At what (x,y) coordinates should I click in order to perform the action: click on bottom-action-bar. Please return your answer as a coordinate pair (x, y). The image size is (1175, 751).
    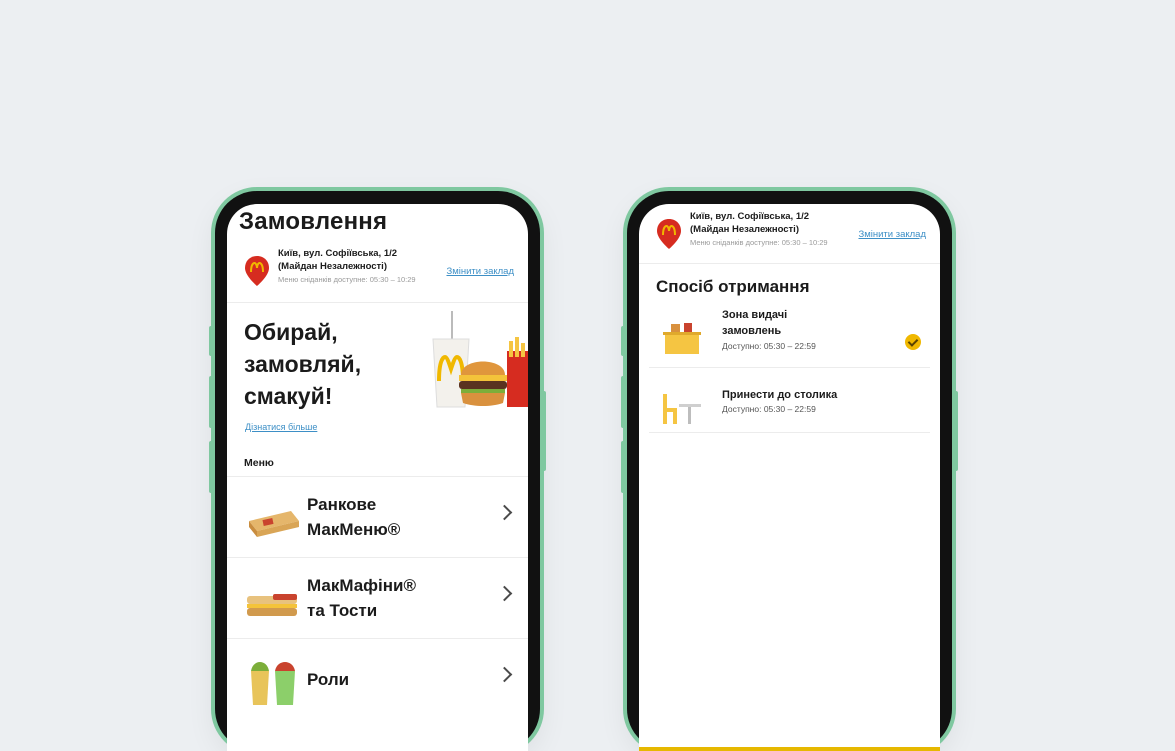
    Looking at the image, I should click on (789, 749).